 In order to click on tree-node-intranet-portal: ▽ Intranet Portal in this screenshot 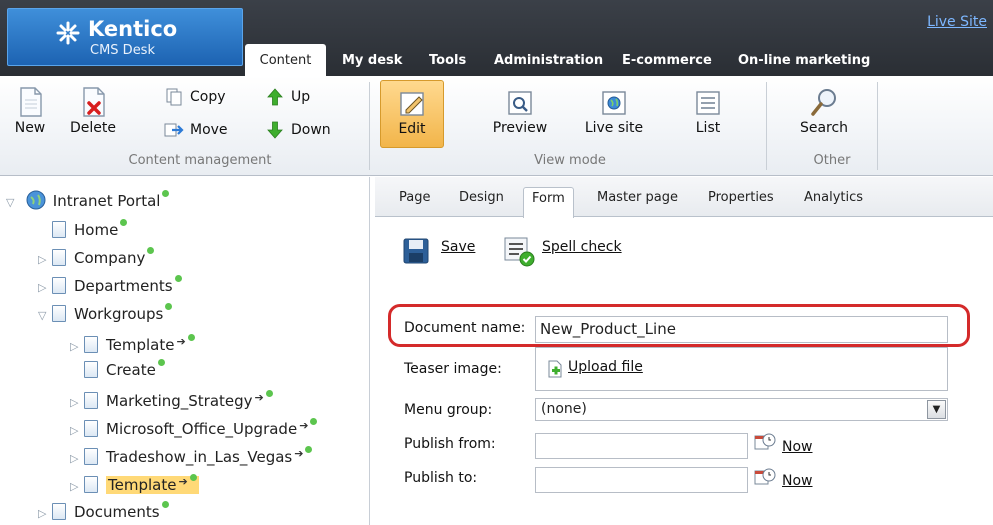, I will do `click(88, 201)`.